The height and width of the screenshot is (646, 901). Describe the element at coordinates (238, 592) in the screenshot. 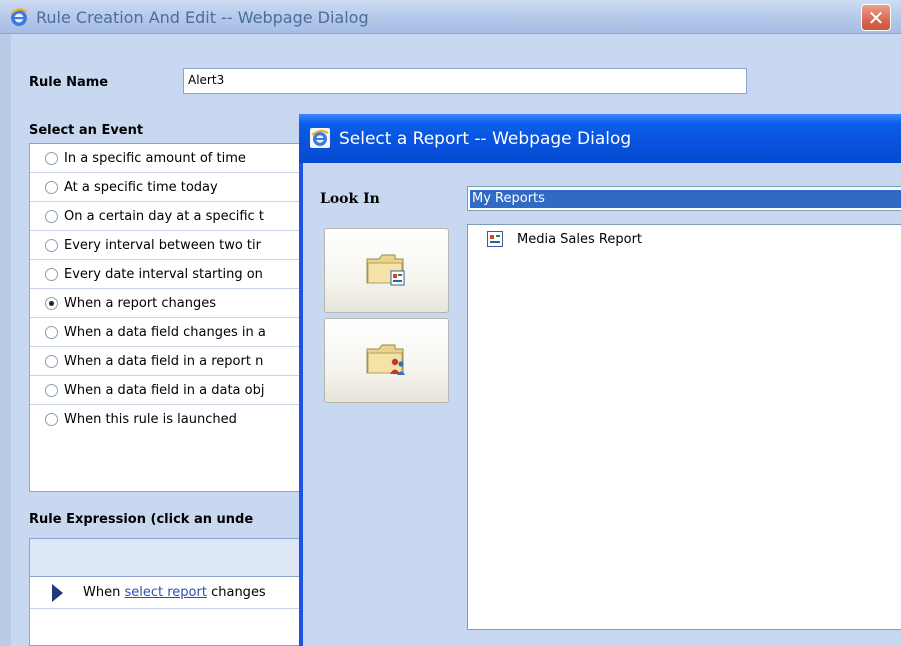

I see `expression-suffix: changes` at that location.